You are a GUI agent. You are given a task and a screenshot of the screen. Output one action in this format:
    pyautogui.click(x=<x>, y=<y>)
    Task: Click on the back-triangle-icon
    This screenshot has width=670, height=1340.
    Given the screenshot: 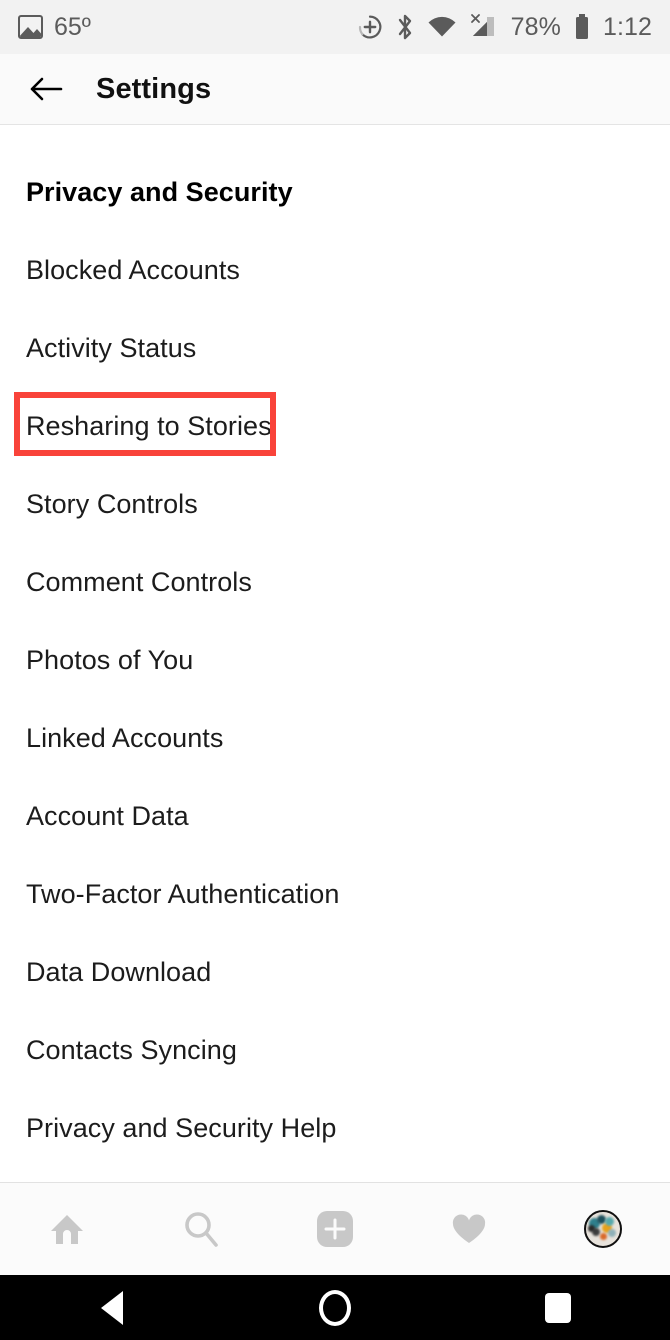 What is the action you would take?
    pyautogui.click(x=111, y=1307)
    